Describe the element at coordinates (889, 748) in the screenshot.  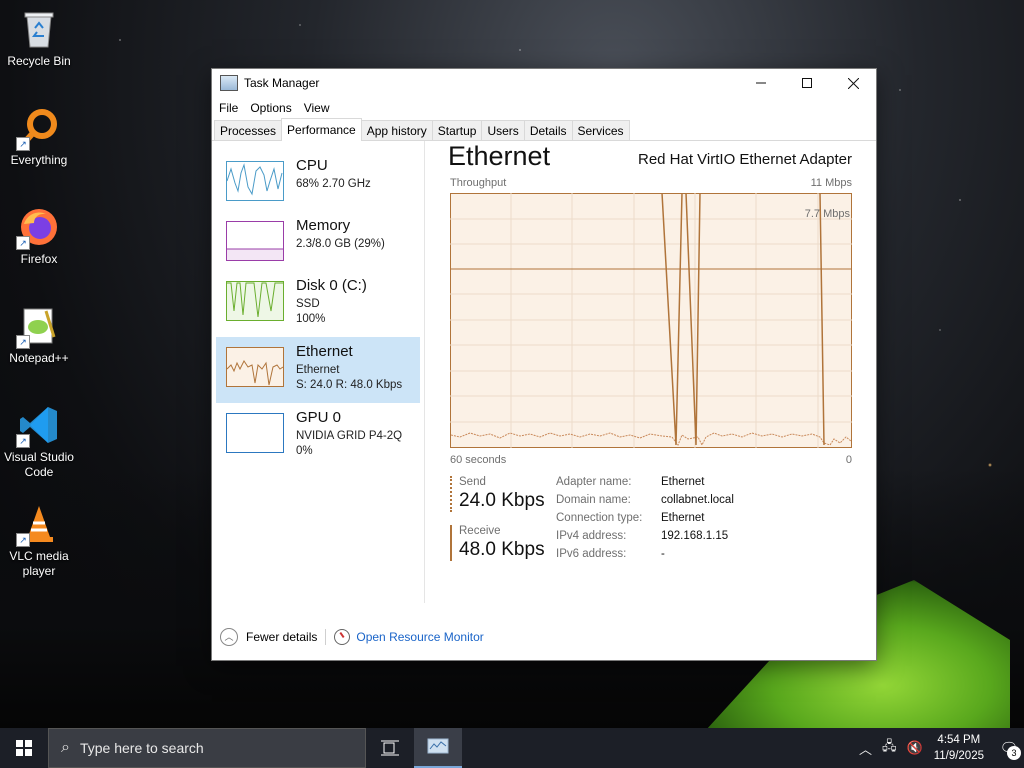
I see `network-icon: 🖧` at that location.